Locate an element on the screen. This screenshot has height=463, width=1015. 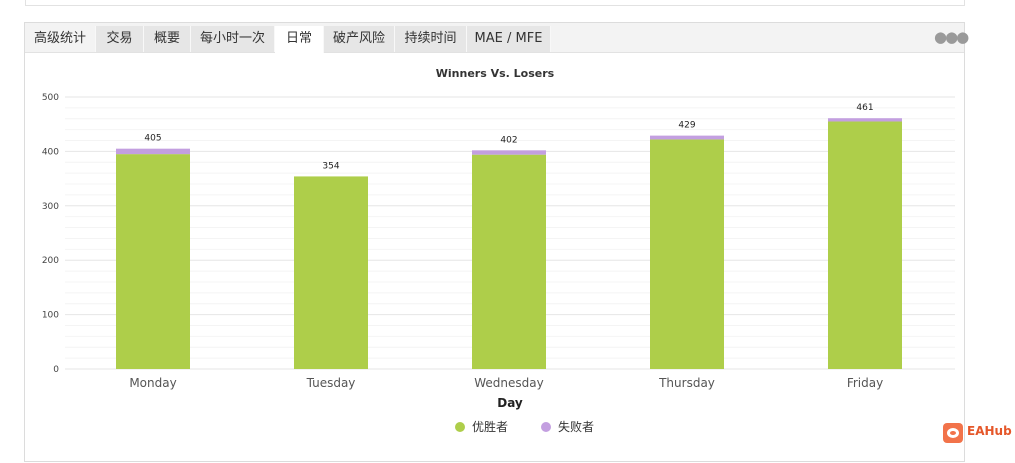
y-tick-label: 400 is located at coordinates (50, 152).